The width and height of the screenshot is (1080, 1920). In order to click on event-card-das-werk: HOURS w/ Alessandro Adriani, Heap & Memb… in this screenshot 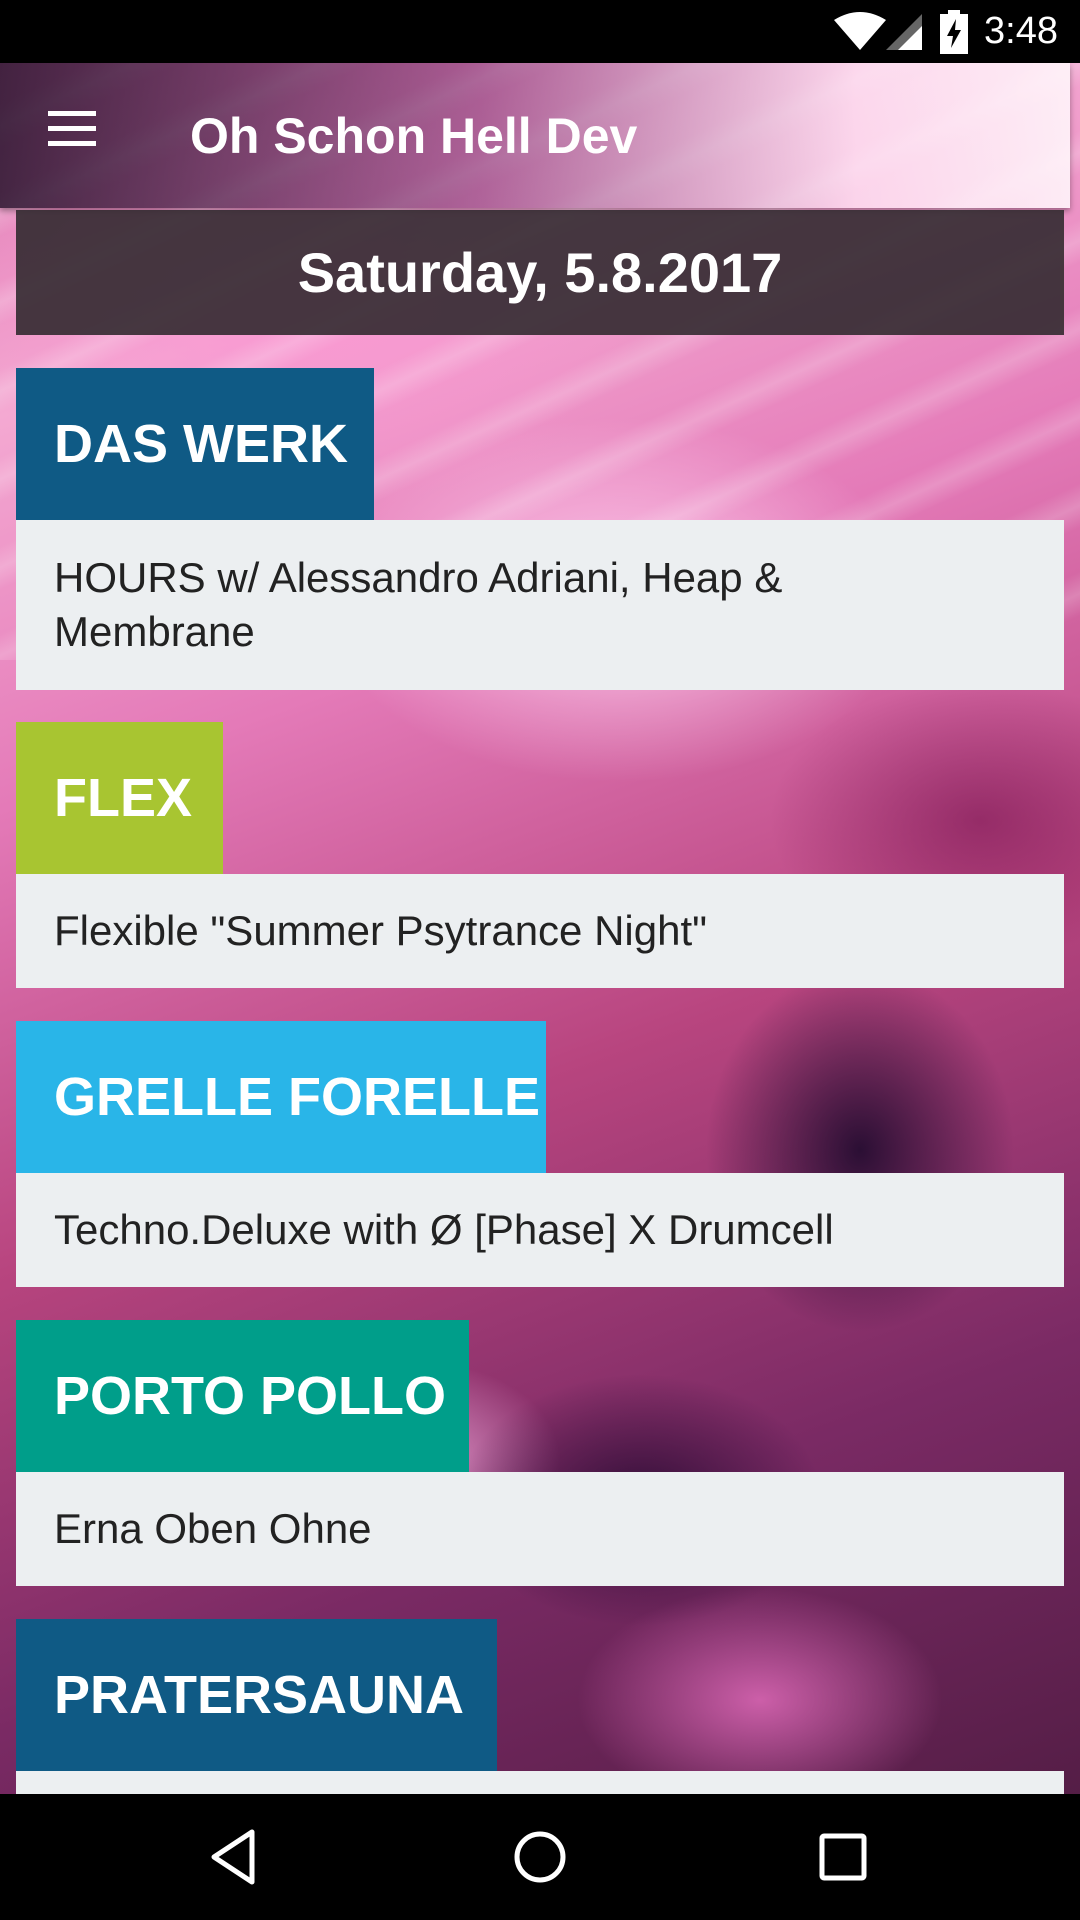, I will do `click(540, 605)`.